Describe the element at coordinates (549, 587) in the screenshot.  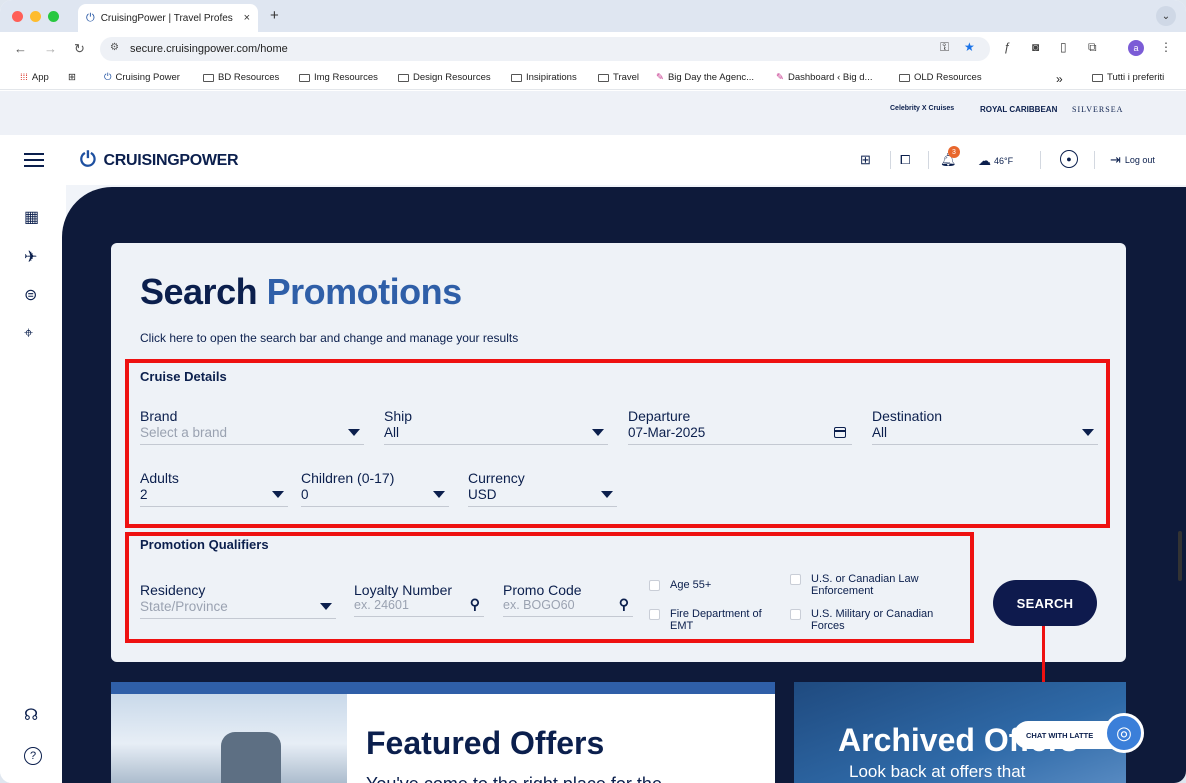
I see `qualifiers-highlight` at that location.